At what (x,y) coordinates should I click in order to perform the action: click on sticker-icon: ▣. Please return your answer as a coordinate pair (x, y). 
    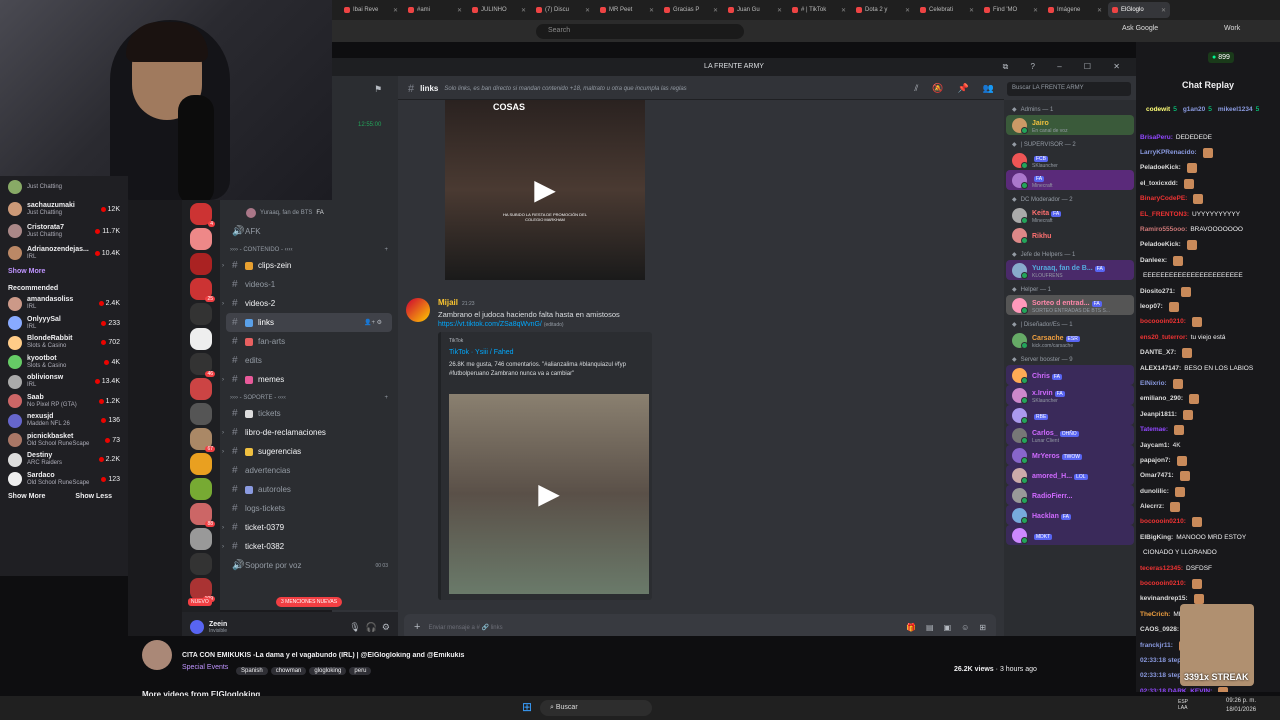
    Looking at the image, I should click on (948, 627).